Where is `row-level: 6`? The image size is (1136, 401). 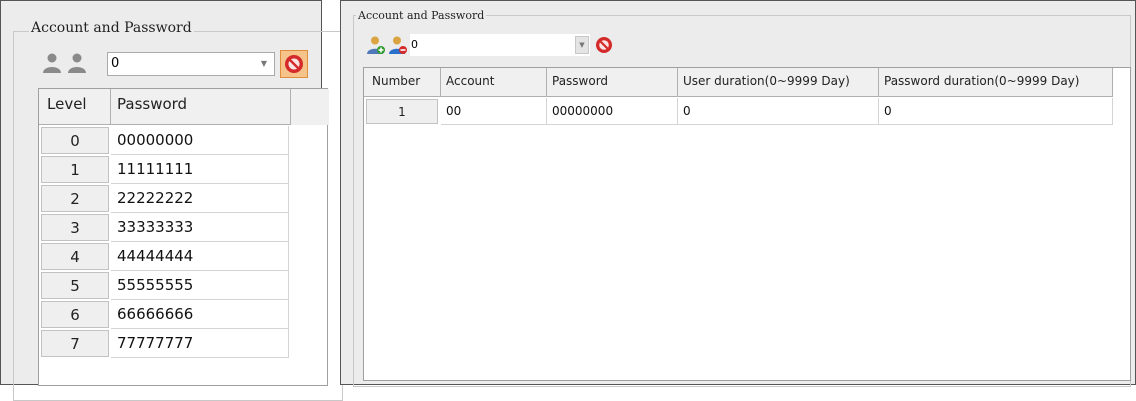 row-level: 6 is located at coordinates (75, 314).